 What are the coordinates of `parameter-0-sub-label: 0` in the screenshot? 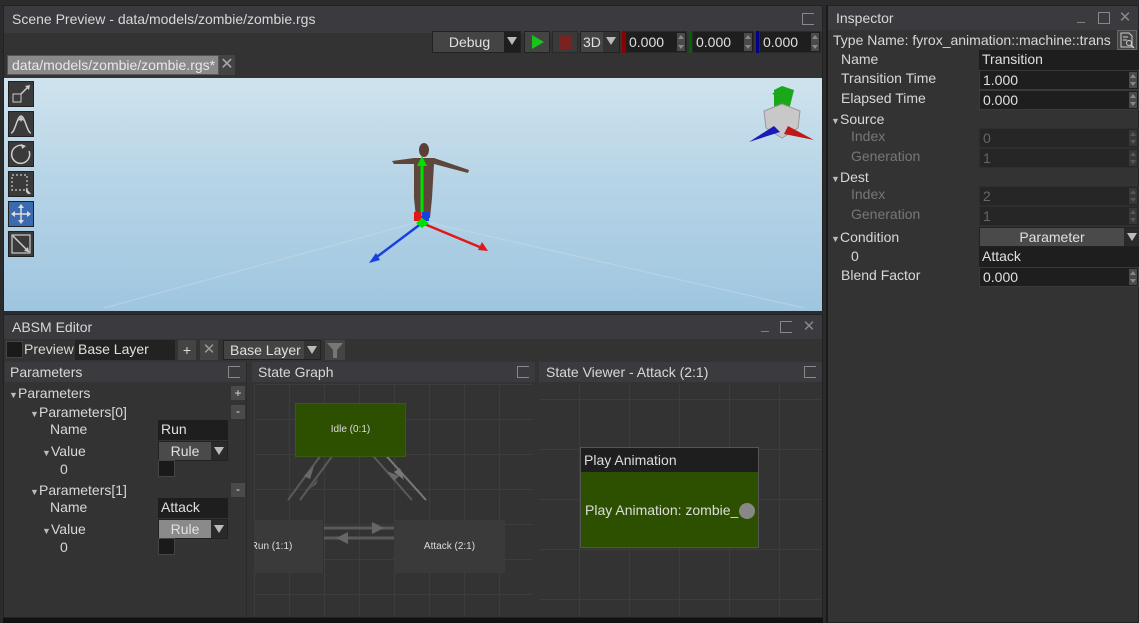 It's located at (64, 469).